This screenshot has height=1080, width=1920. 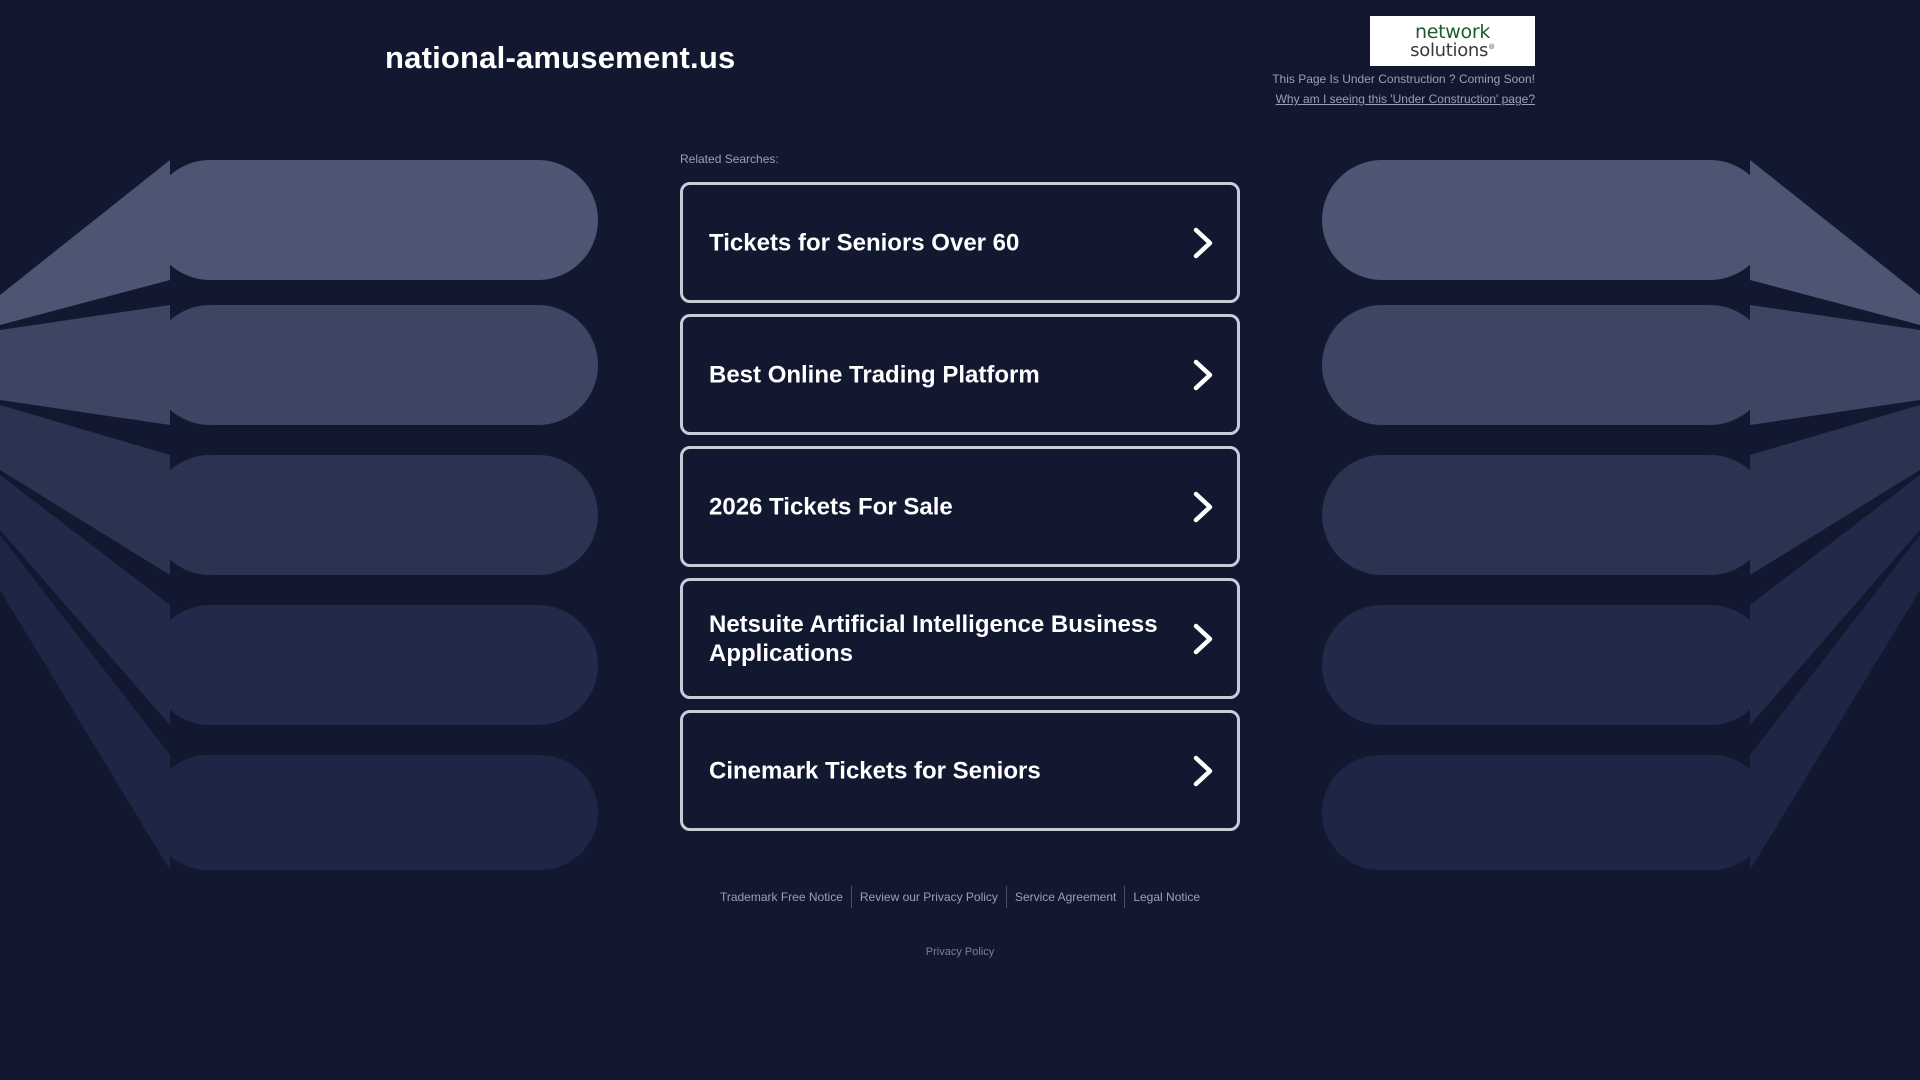 I want to click on related-search-item: 2026 Tickets For Sale, so click(x=960, y=506).